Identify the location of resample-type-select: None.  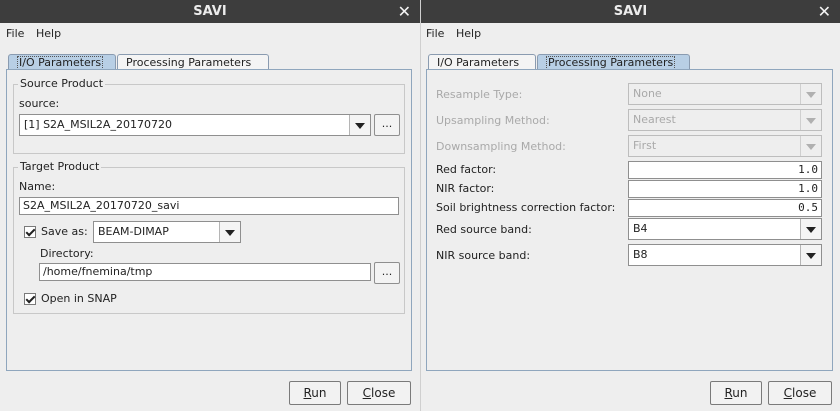
(725, 94).